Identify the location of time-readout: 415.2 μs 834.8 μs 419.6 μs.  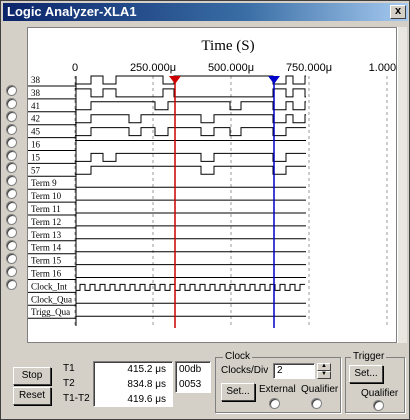
(133, 384).